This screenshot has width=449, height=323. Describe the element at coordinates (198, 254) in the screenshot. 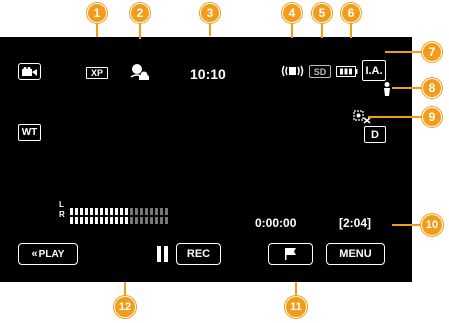

I see `rec-button: REC` at that location.